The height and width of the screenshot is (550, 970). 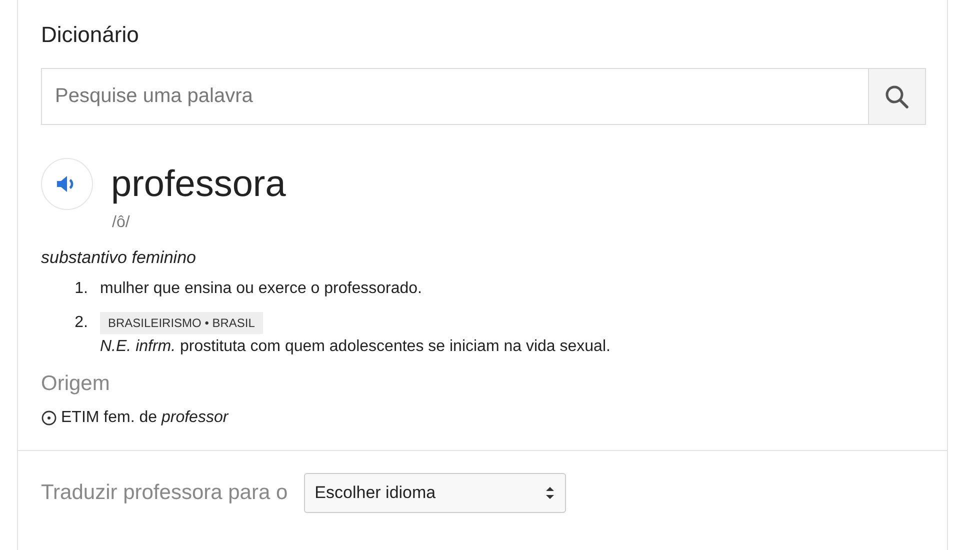 What do you see at coordinates (144, 418) in the screenshot?
I see `etymology-text: ETIM fem. de professor` at bounding box center [144, 418].